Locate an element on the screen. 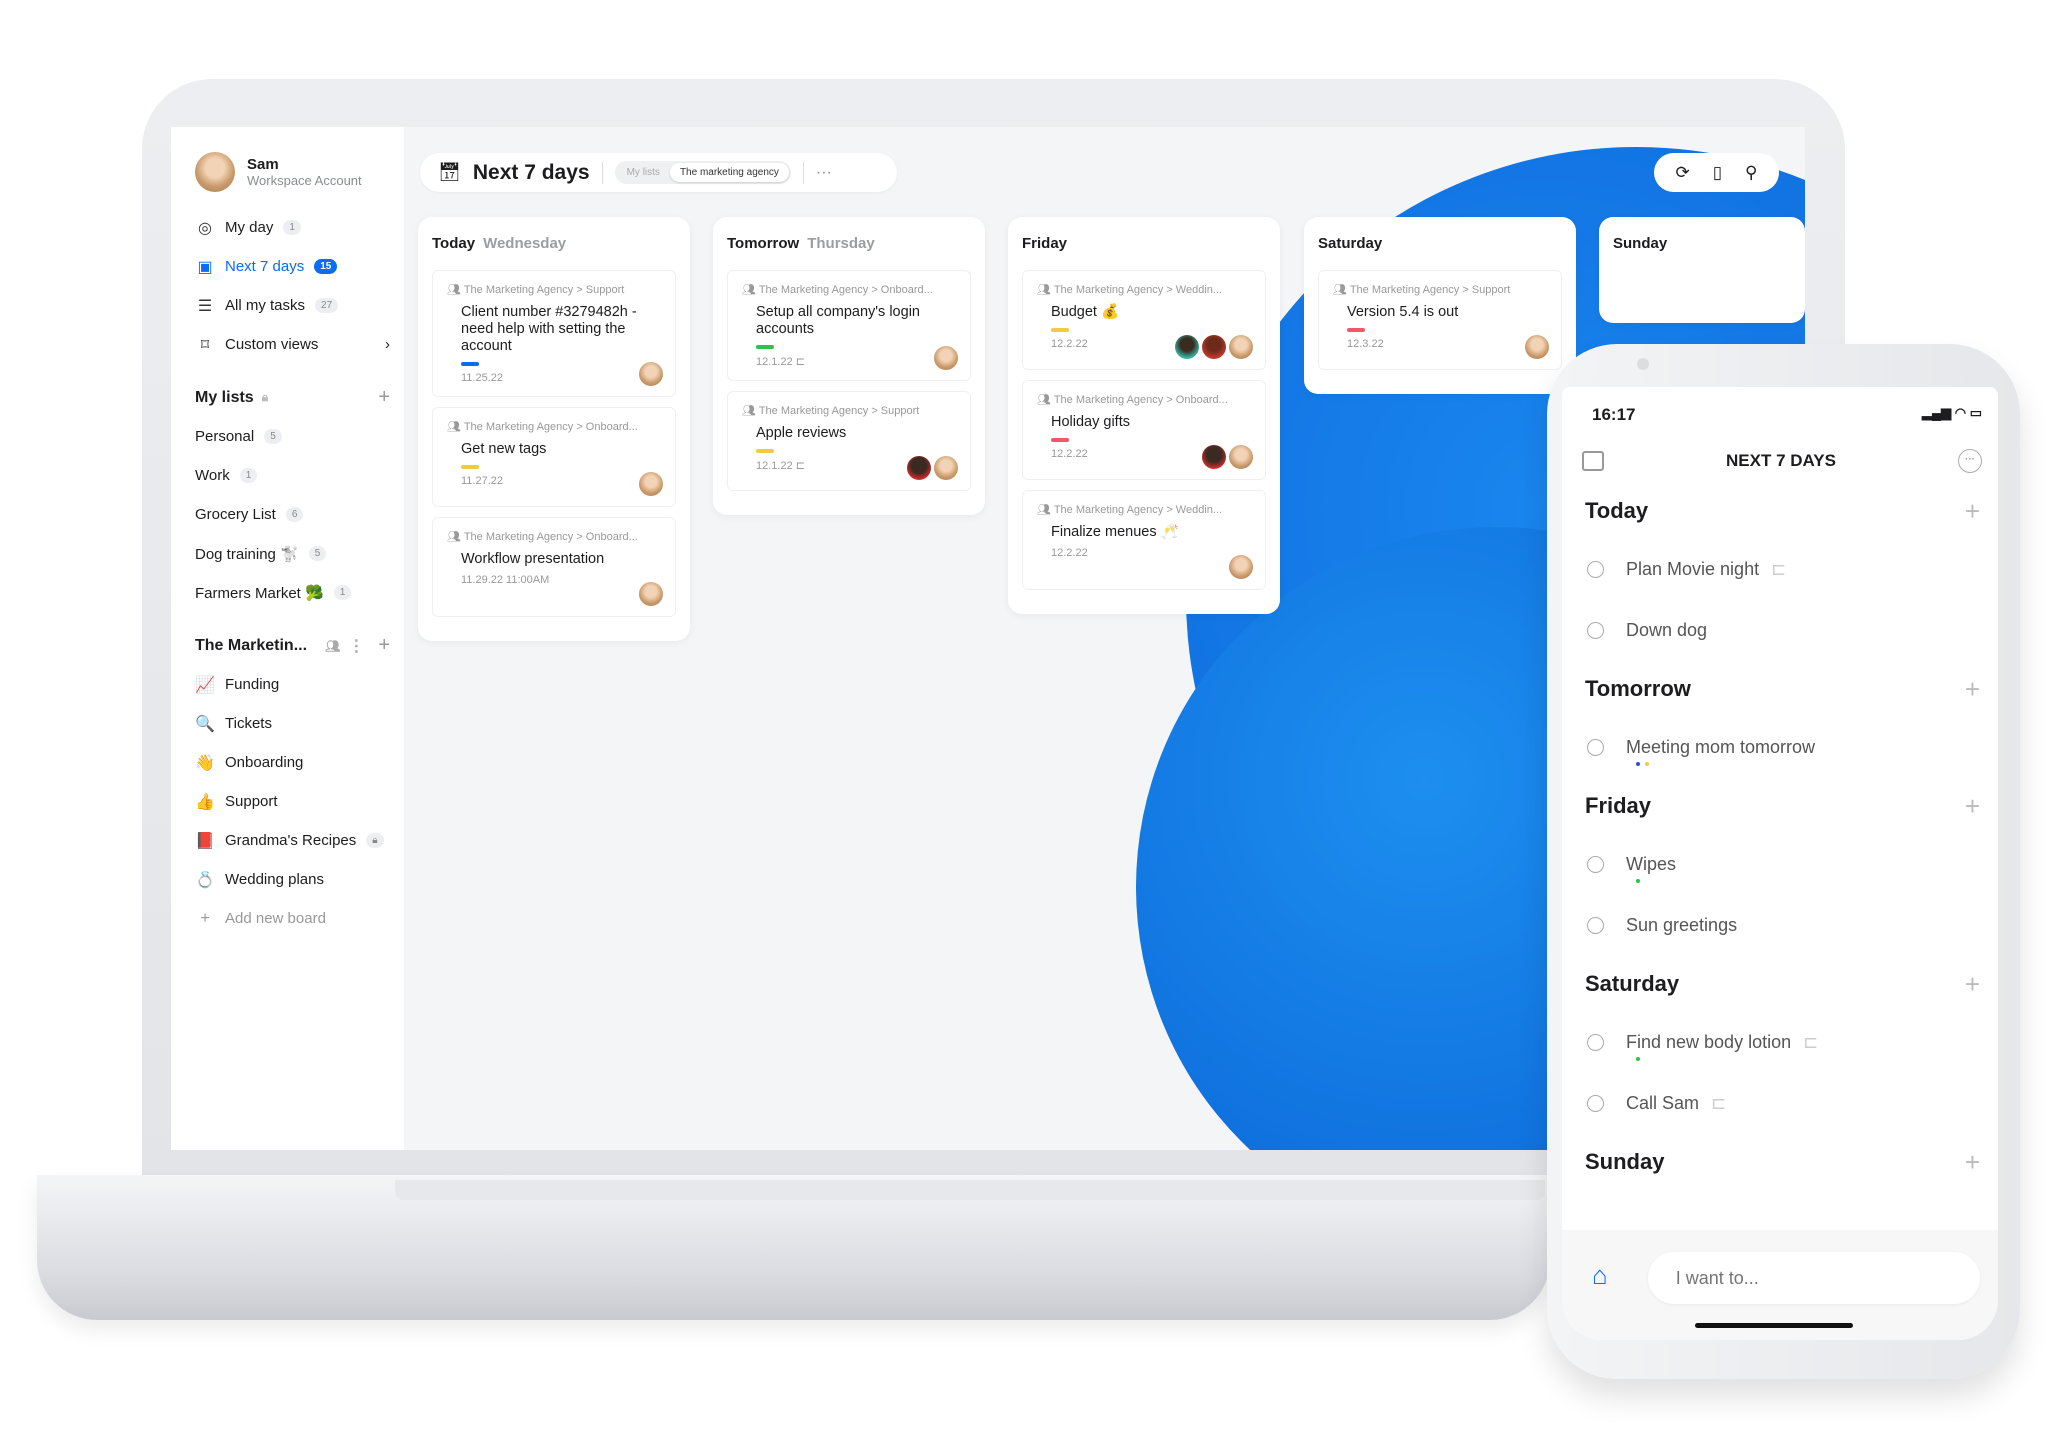  day-label: Sunday is located at coordinates (1640, 243).